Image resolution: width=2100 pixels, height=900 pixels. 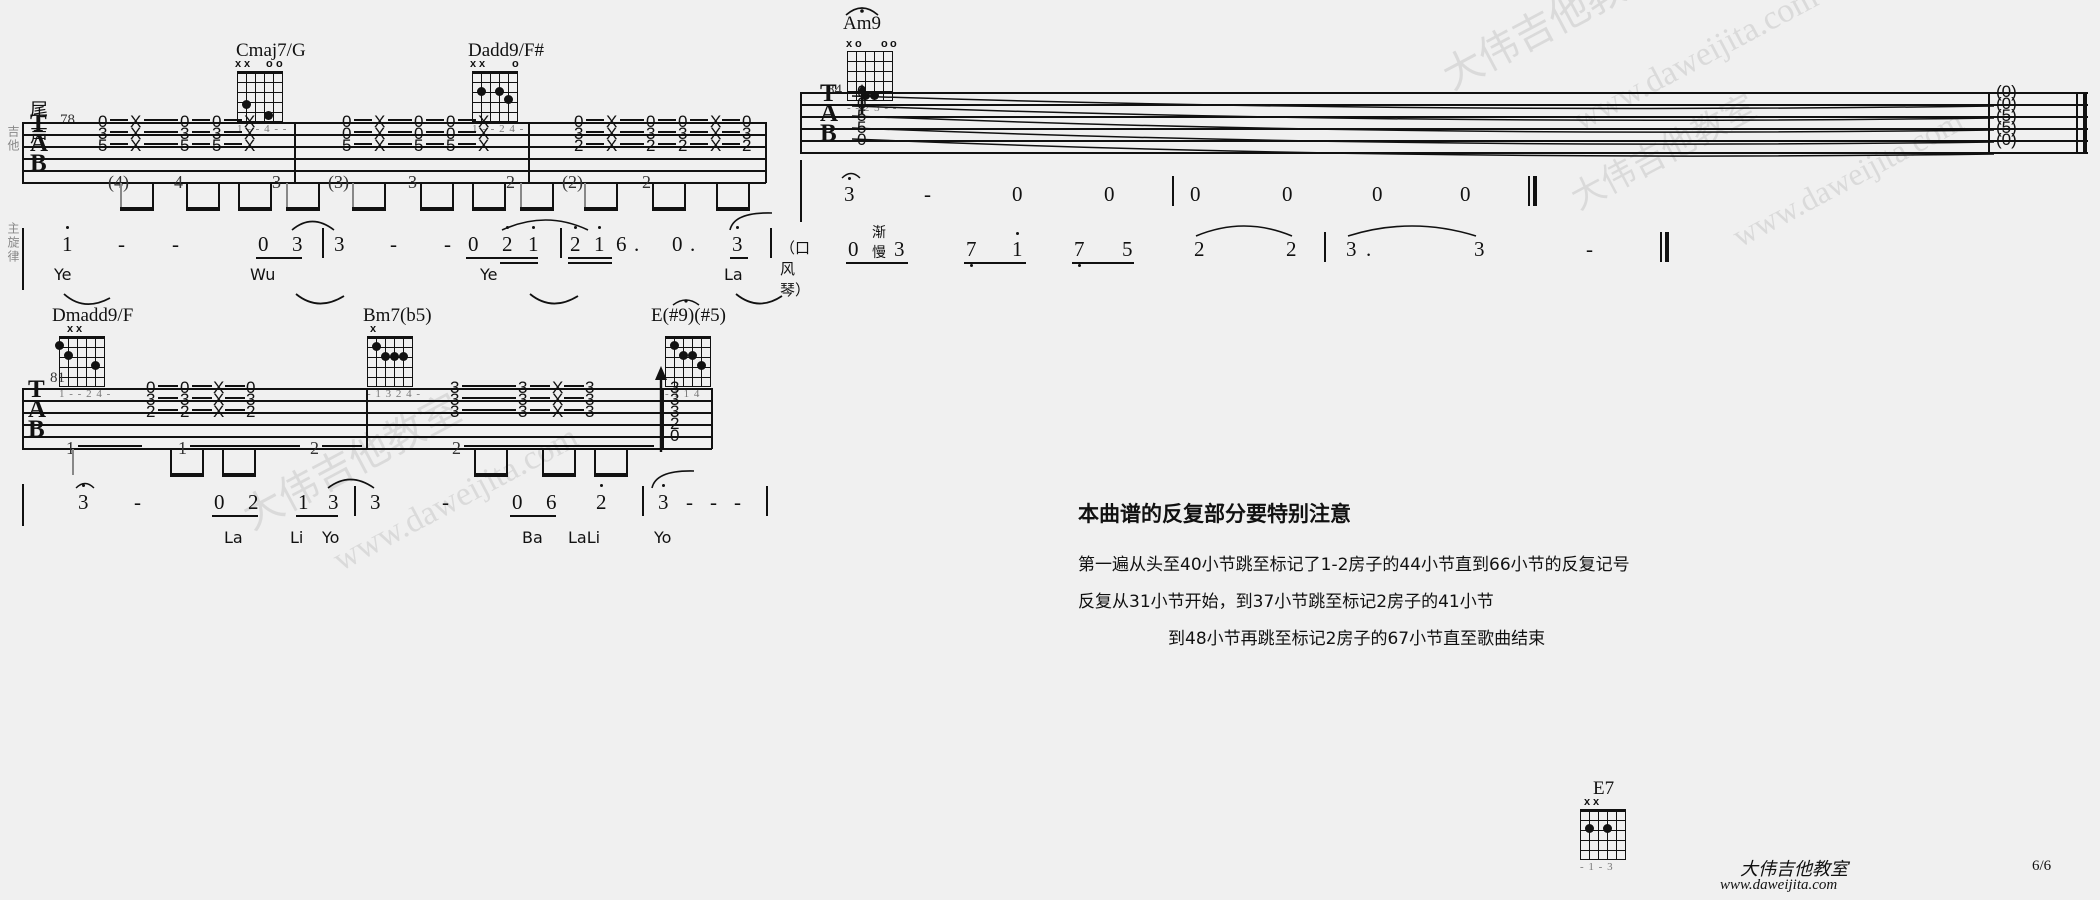 I want to click on chord-fingering: - 1 - 3, so click(x=1597, y=867).